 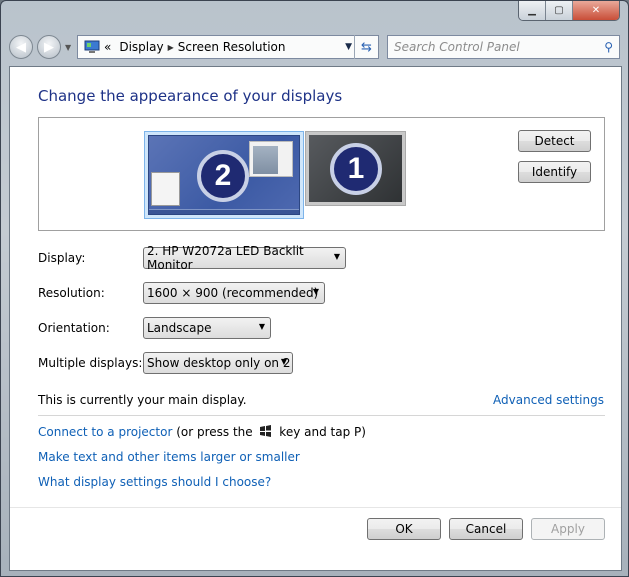 I want to click on connect-projector-link: Connect to a projector, so click(x=105, y=432).